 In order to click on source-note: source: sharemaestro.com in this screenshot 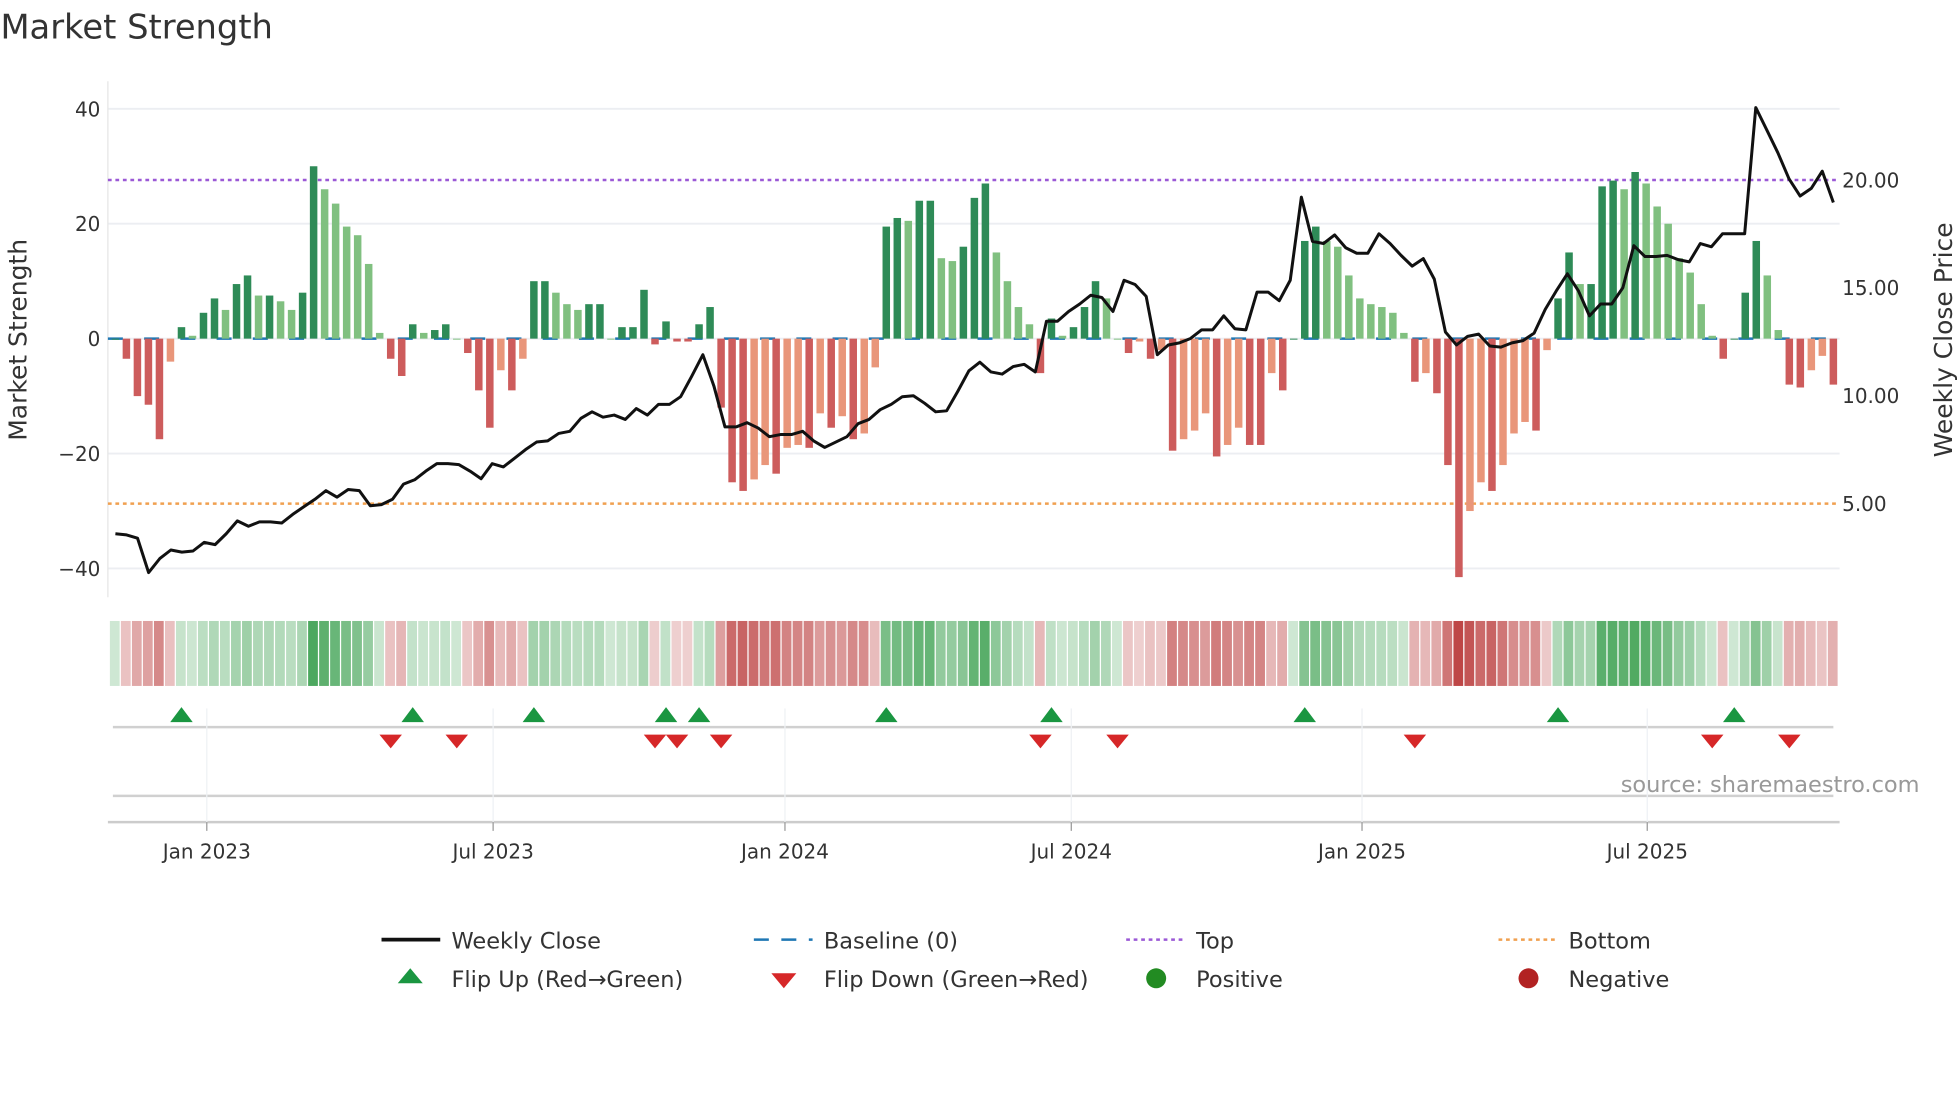, I will do `click(1770, 785)`.